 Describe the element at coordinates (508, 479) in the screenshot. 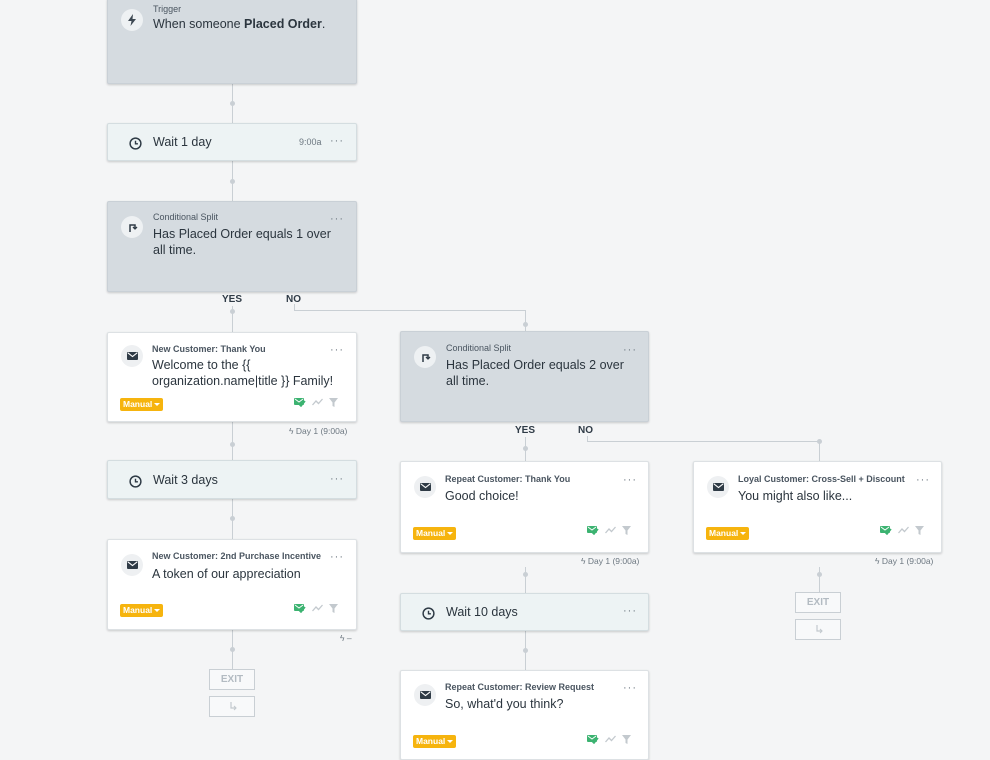

I see `email-title: Repeat Customer: Thank You` at that location.